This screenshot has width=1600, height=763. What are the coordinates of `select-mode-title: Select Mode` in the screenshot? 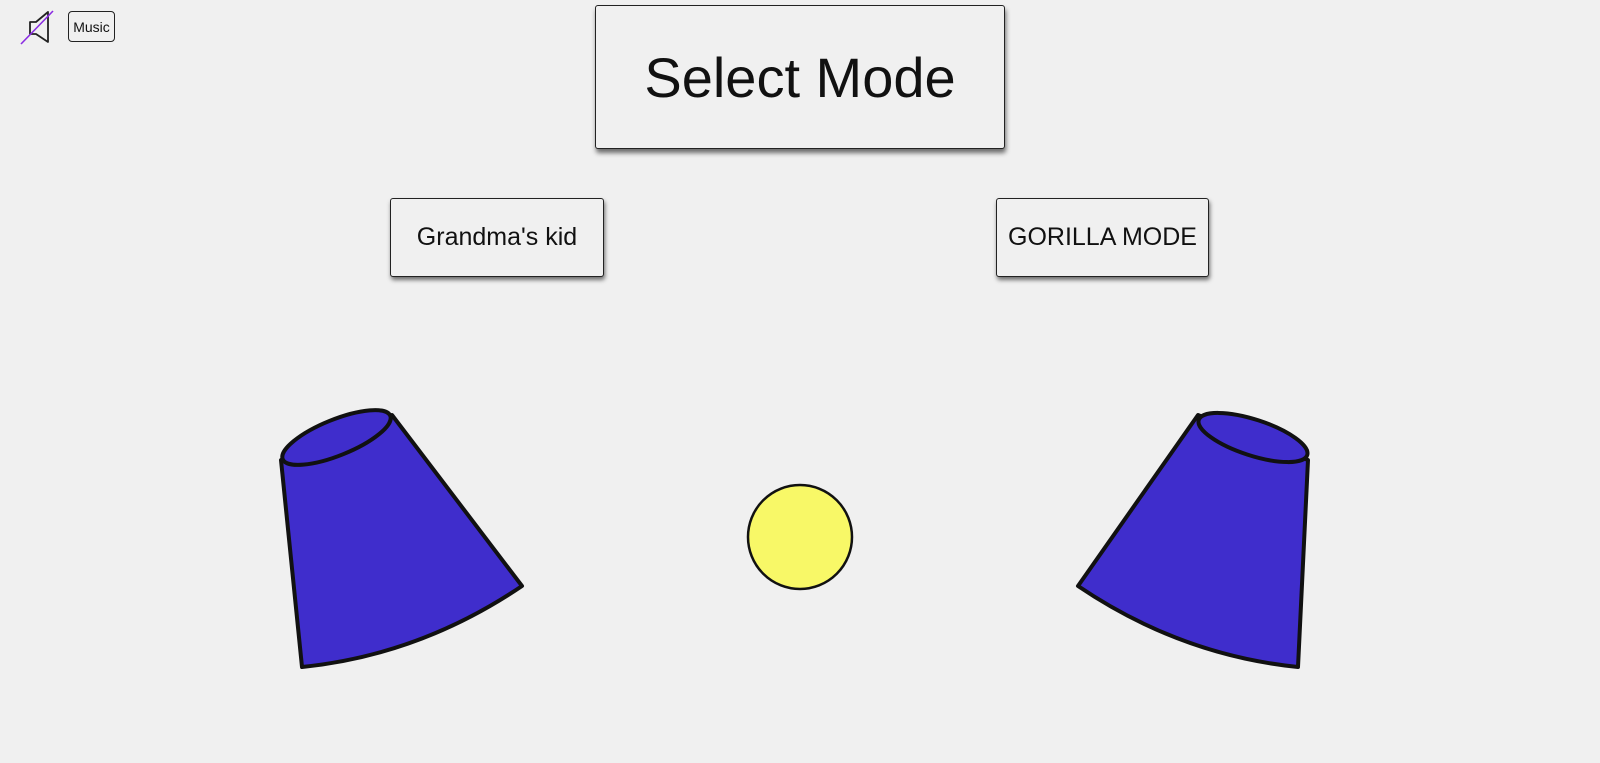 It's located at (800, 77).